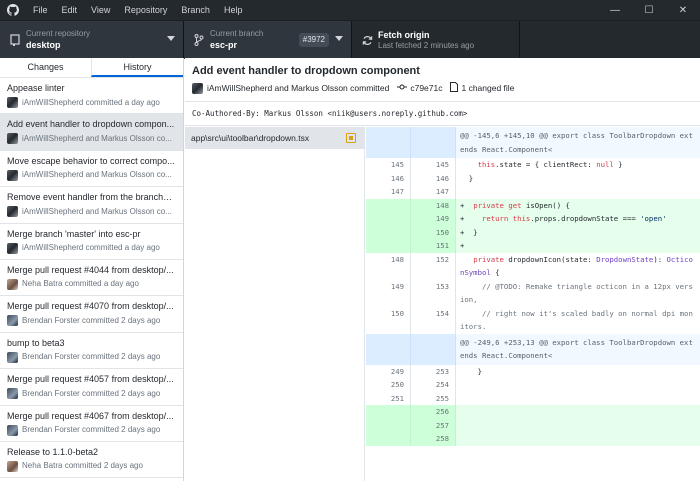  I want to click on diff-line: 257, so click(533, 425).